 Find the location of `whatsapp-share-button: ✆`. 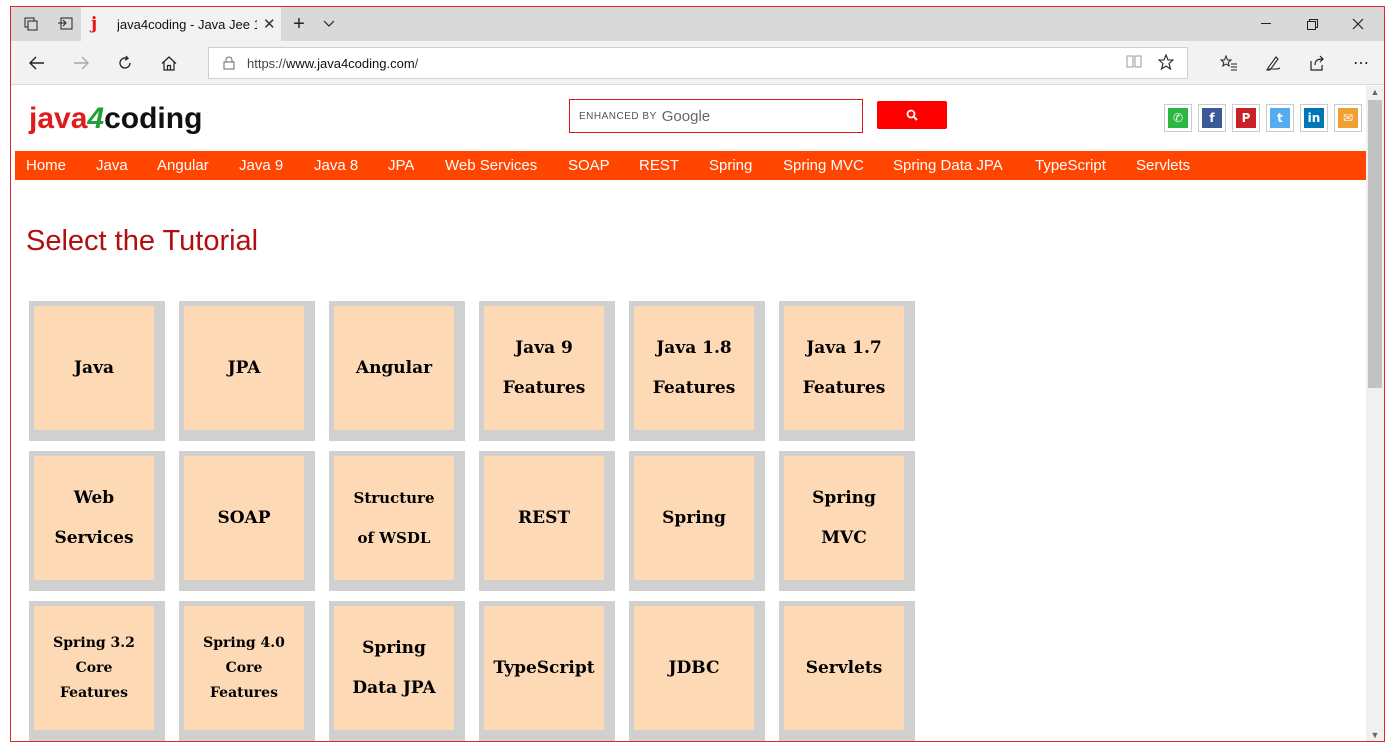

whatsapp-share-button: ✆ is located at coordinates (1178, 118).